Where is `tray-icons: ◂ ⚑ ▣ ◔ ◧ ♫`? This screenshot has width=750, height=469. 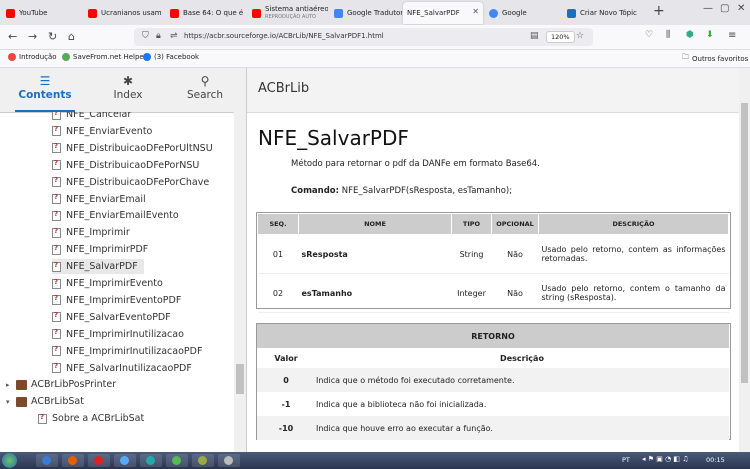 tray-icons: ◂ ⚑ ▣ ◔ ◧ ♫ is located at coordinates (665, 459).